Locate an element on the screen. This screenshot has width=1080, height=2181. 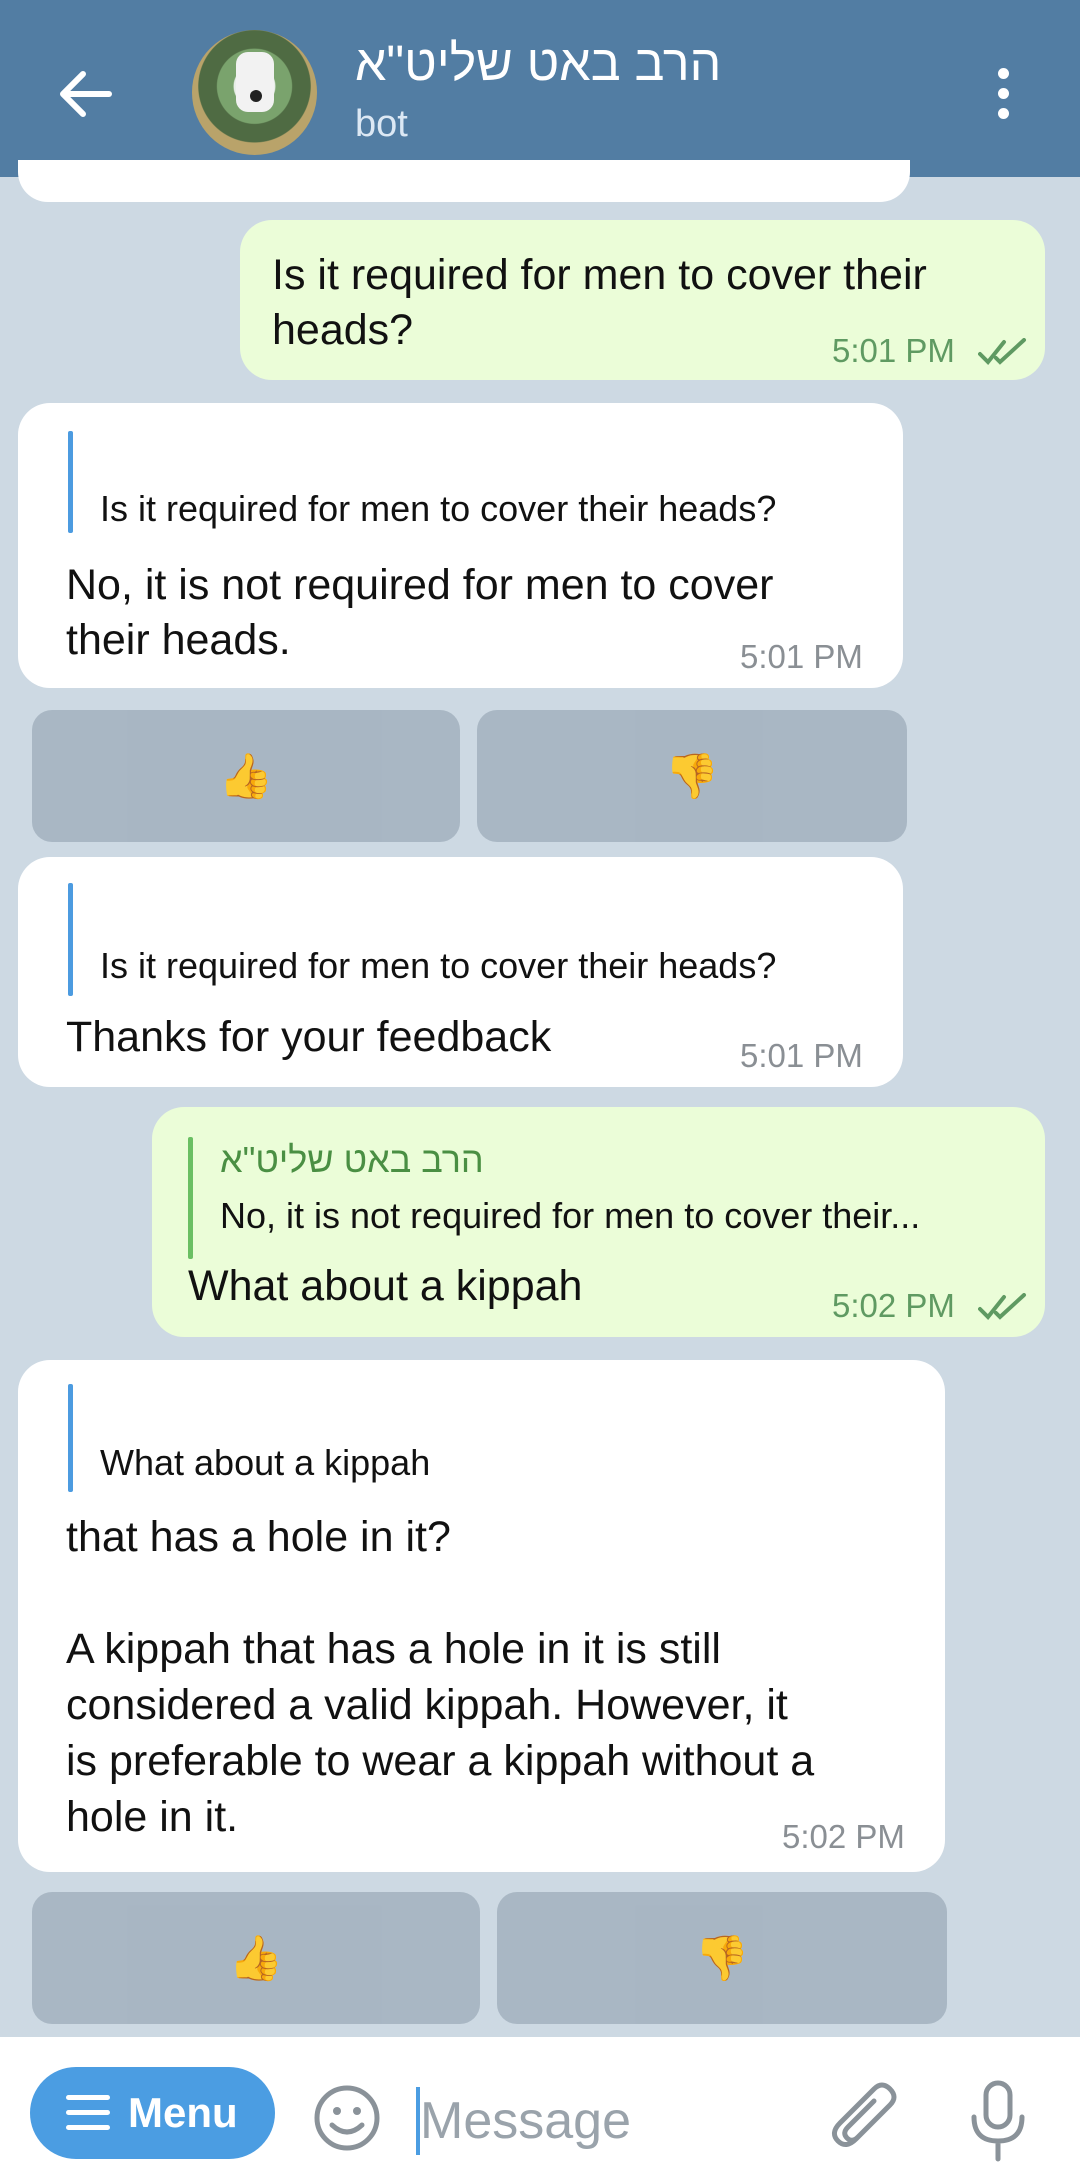
chat-subtitle: bot is located at coordinates (381, 124).